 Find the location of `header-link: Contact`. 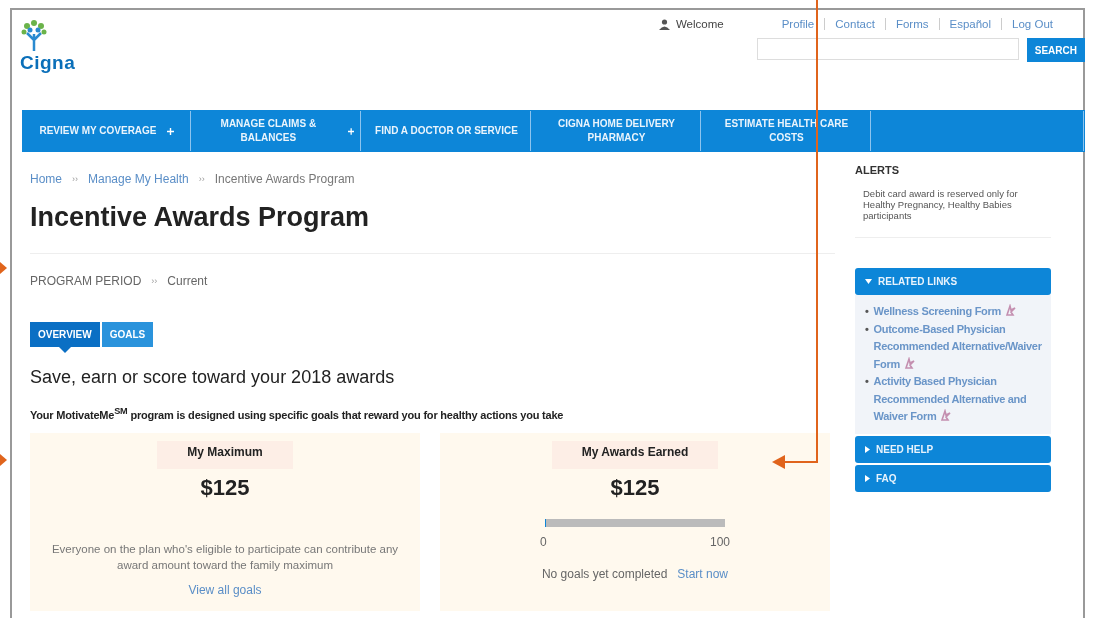

header-link: Contact is located at coordinates (854, 24).